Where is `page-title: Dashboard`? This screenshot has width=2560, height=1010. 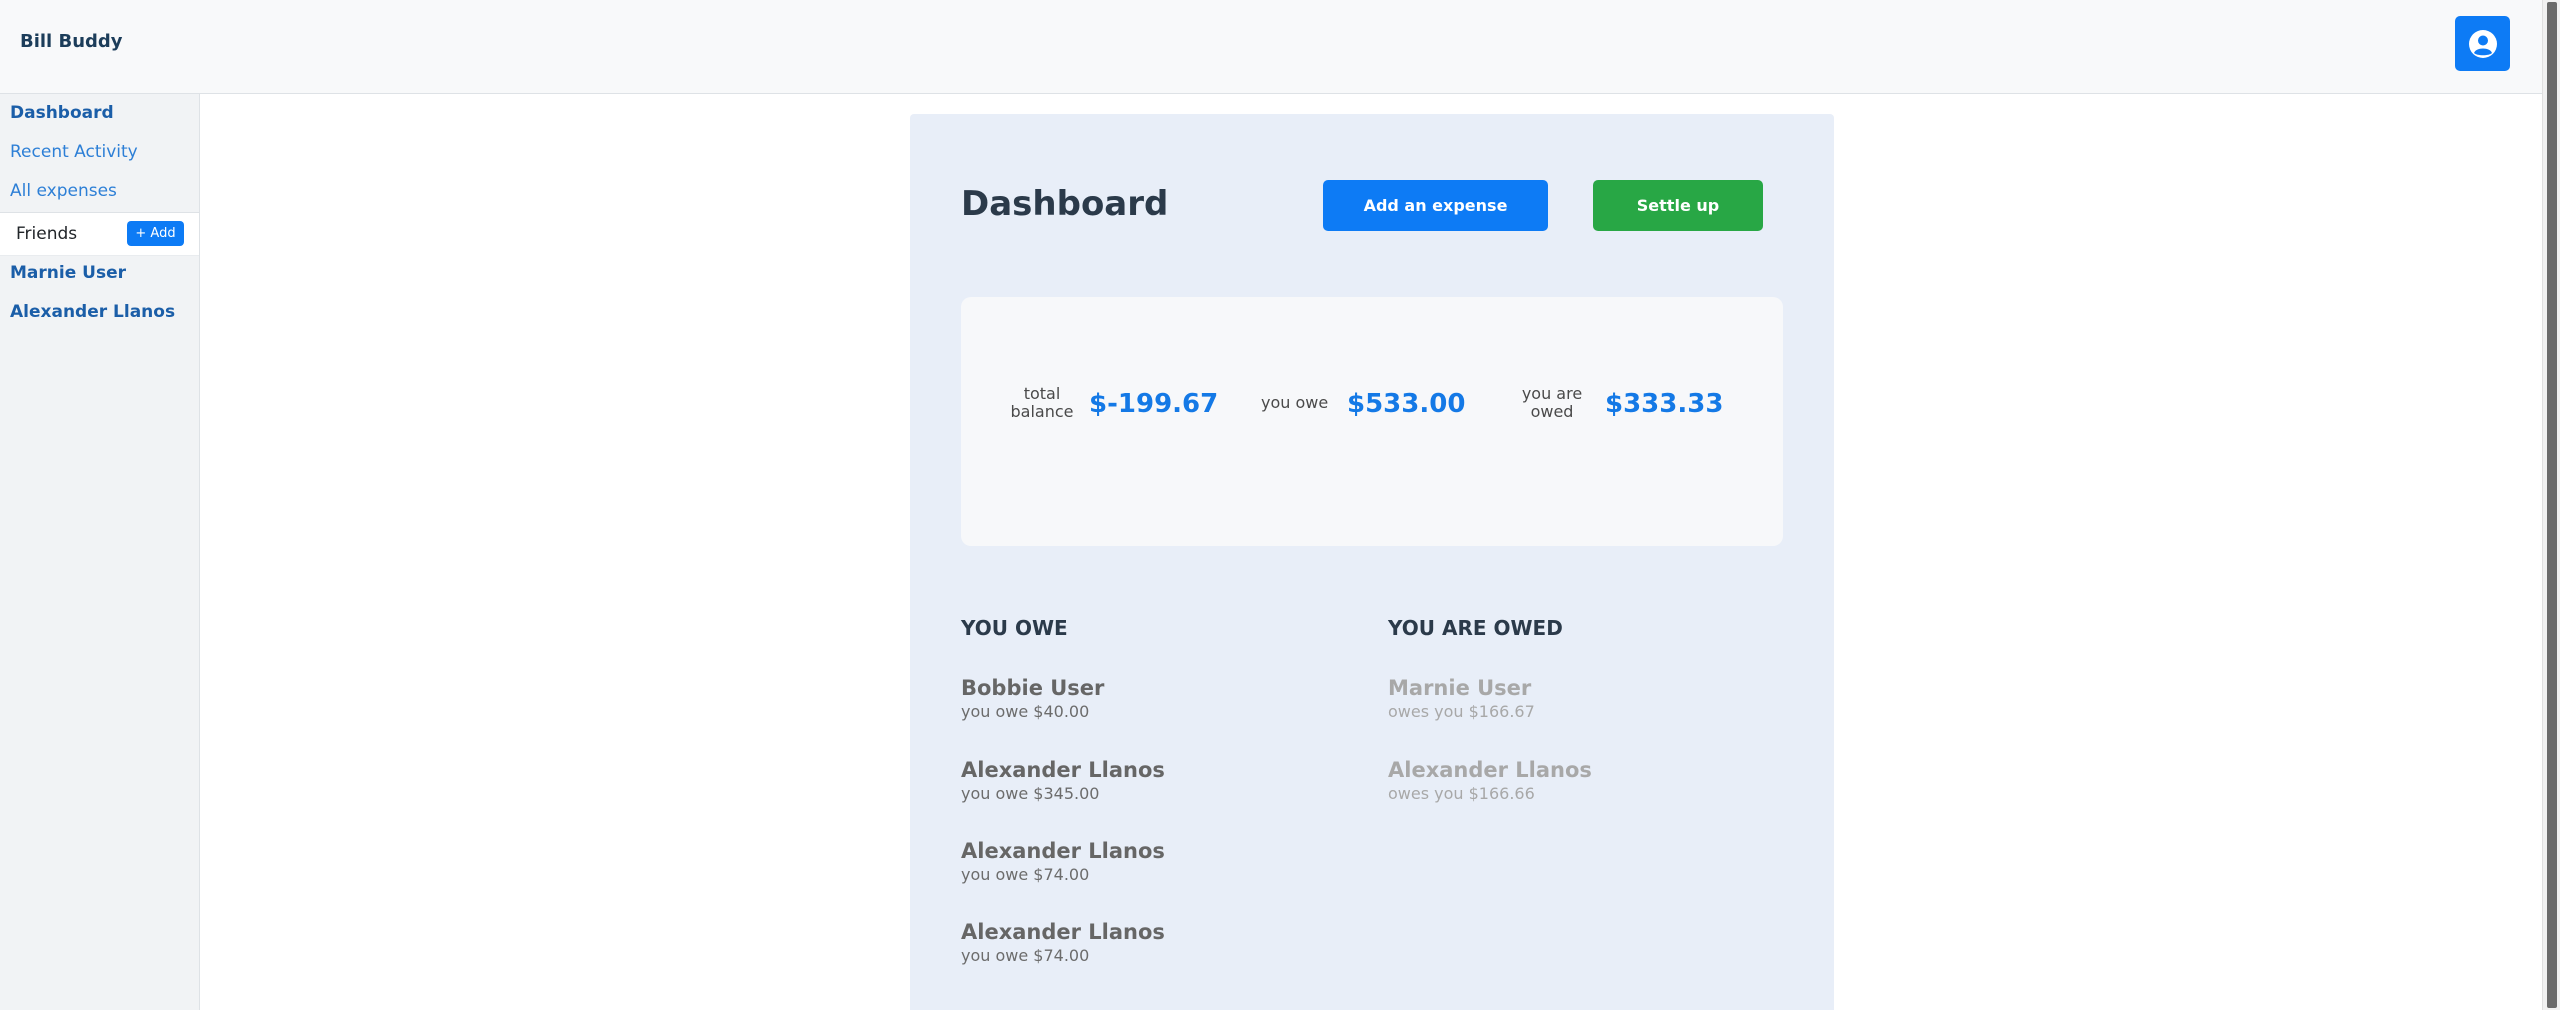
page-title: Dashboard is located at coordinates (1065, 204).